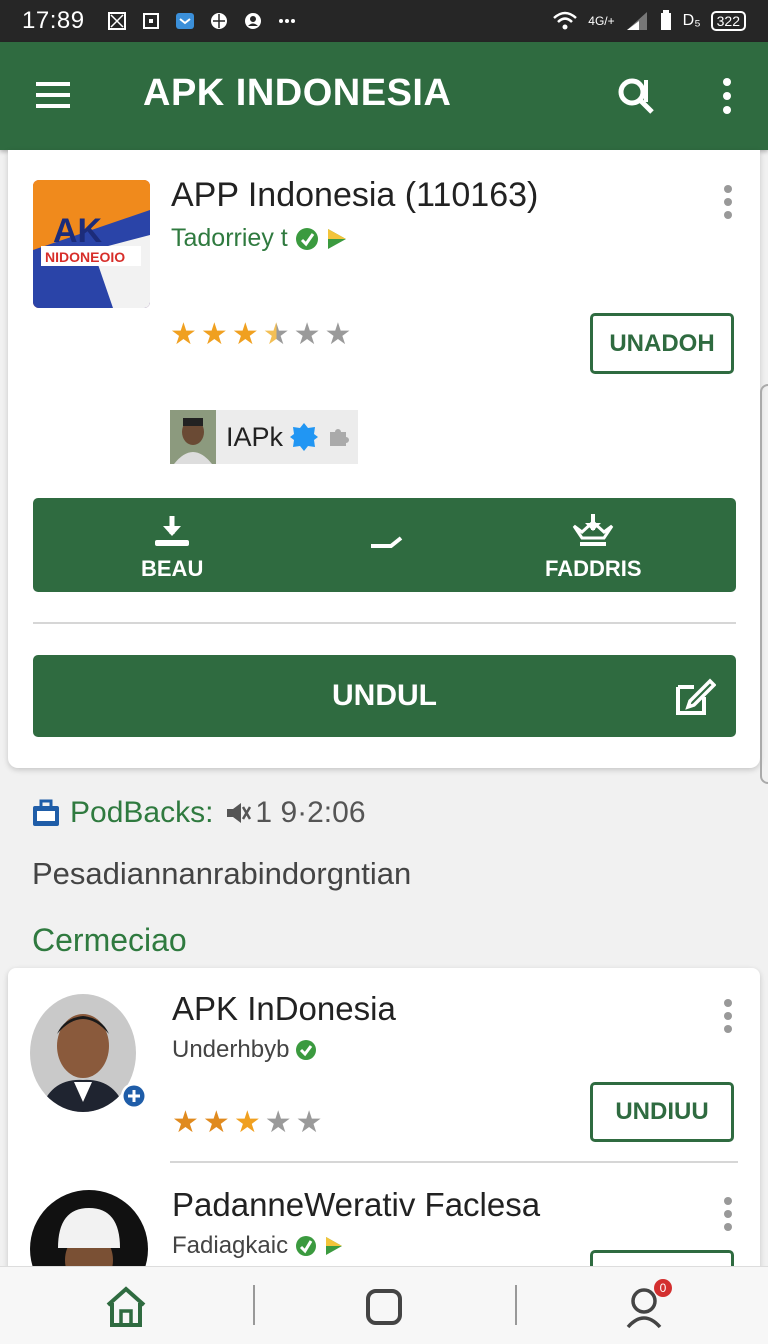 This screenshot has height=1344, width=768. I want to click on puzzle-icon, so click(340, 437).